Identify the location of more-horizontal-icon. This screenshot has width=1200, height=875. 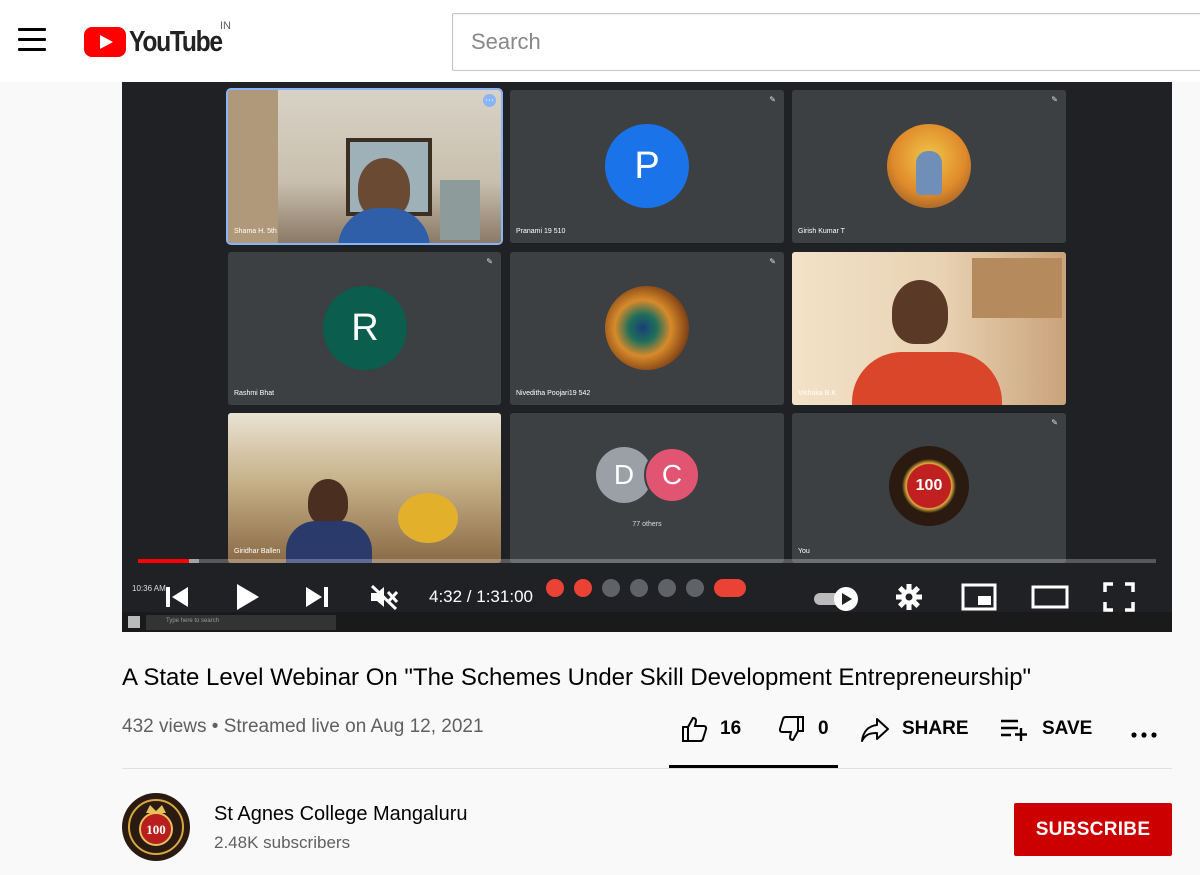
(1144, 735).